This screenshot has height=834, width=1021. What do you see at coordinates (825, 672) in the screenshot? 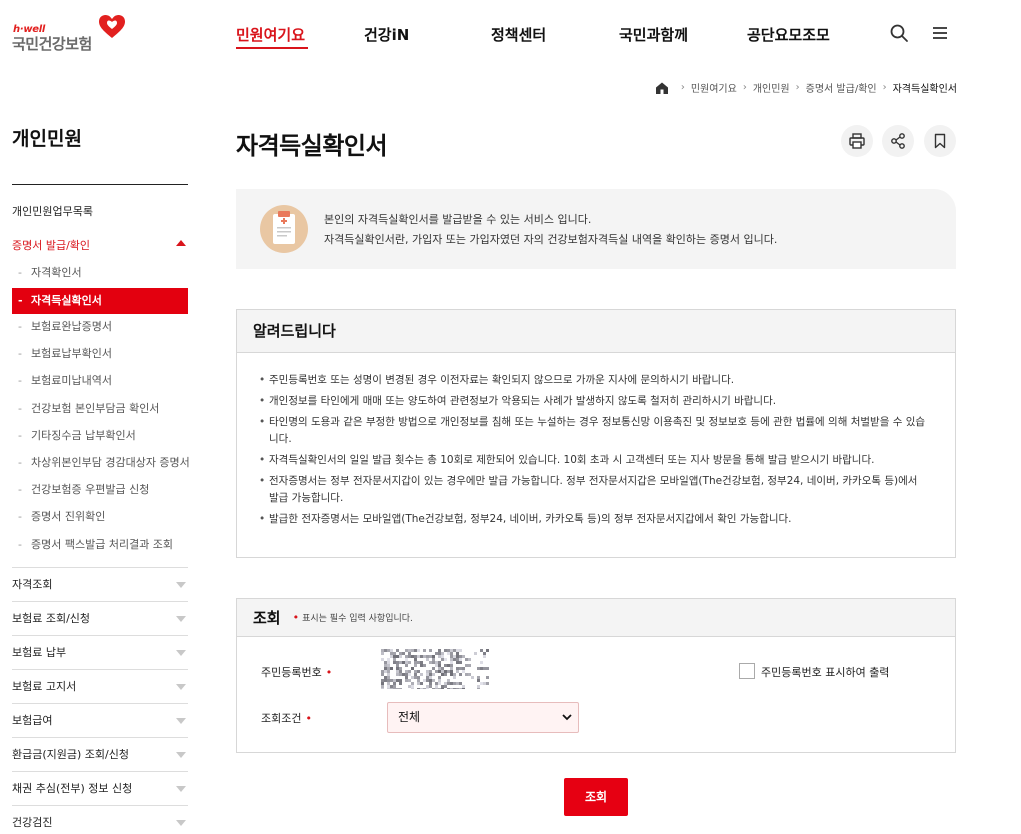
I see `show-rrn-checkbox-label: 주민등록번호 표시하여 출력` at bounding box center [825, 672].